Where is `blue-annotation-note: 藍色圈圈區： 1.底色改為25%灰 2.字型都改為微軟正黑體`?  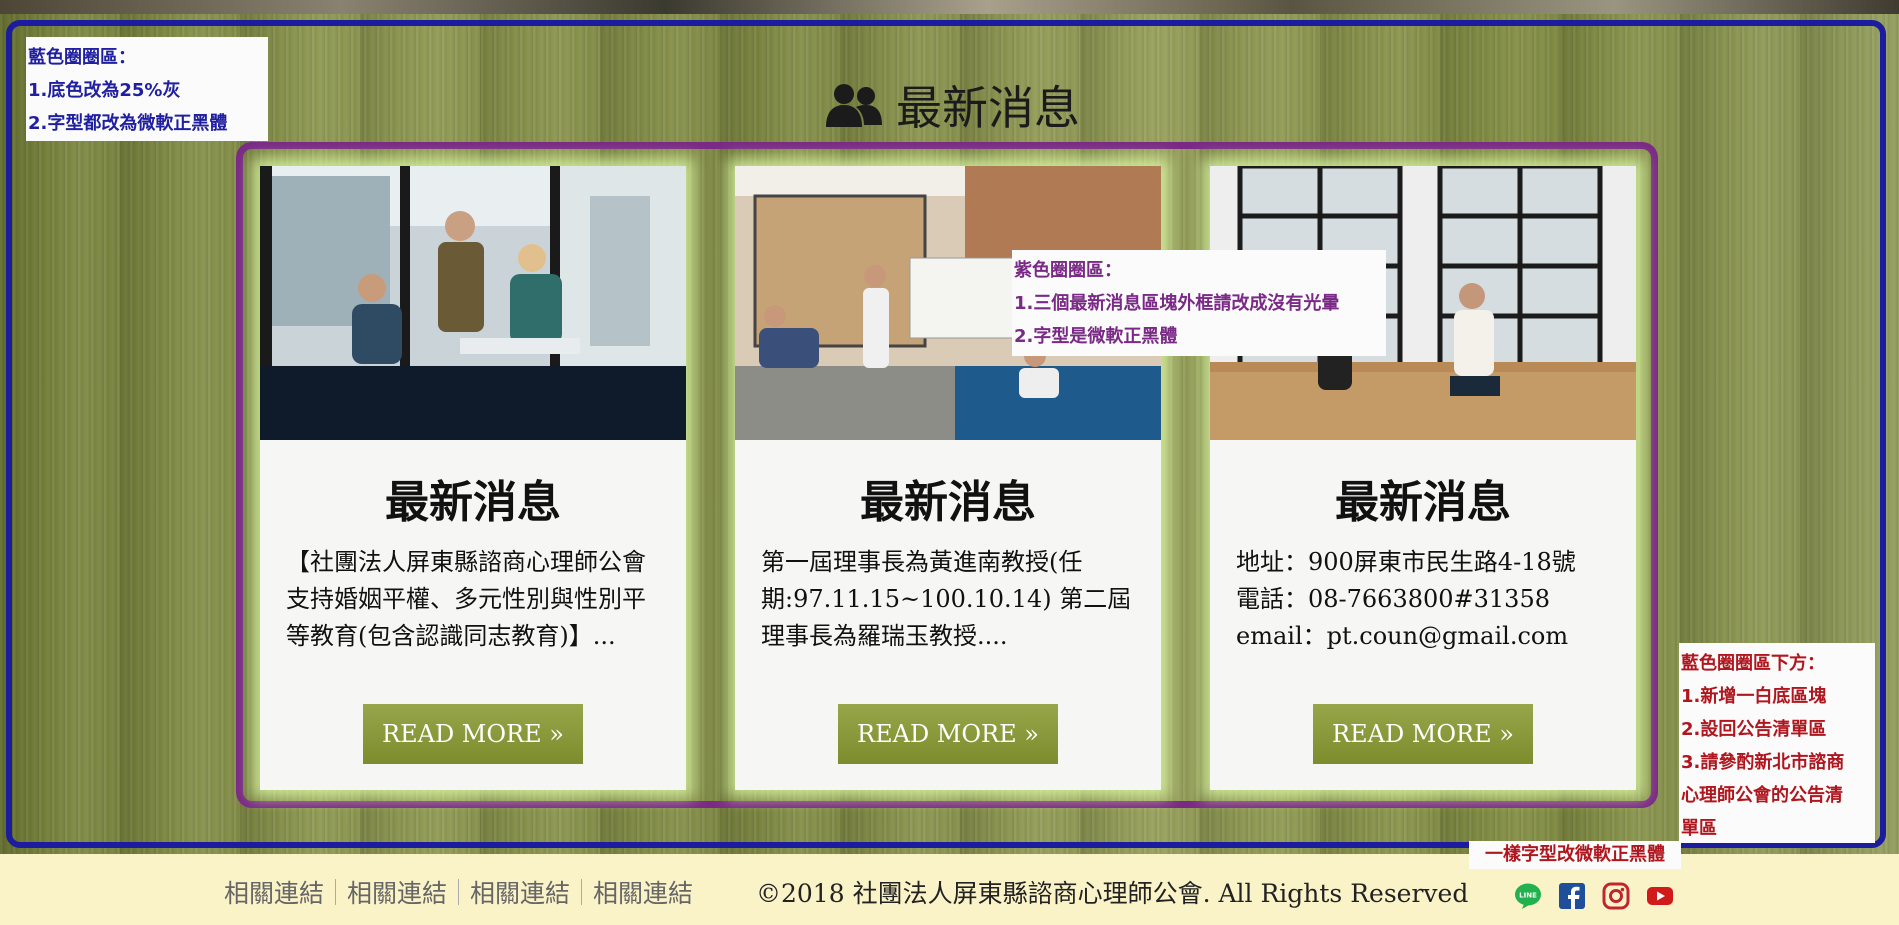 blue-annotation-note: 藍色圈圈區： 1.底色改為25%灰 2.字型都改為微軟正黑體 is located at coordinates (147, 89).